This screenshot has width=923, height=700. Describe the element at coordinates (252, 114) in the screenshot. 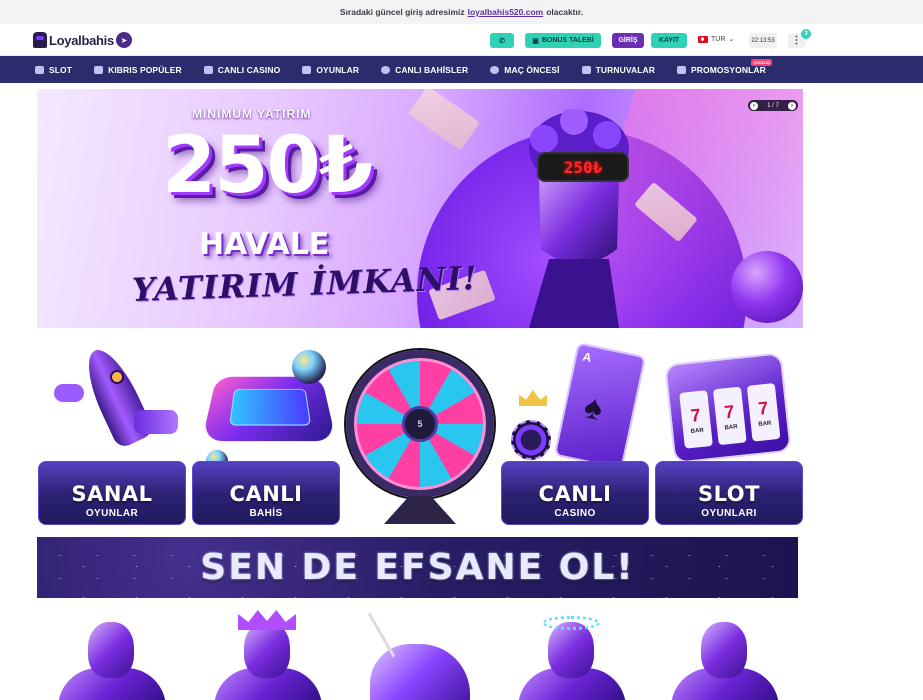

I see `hero-min-label: MİNİMUM YATIRIM` at that location.